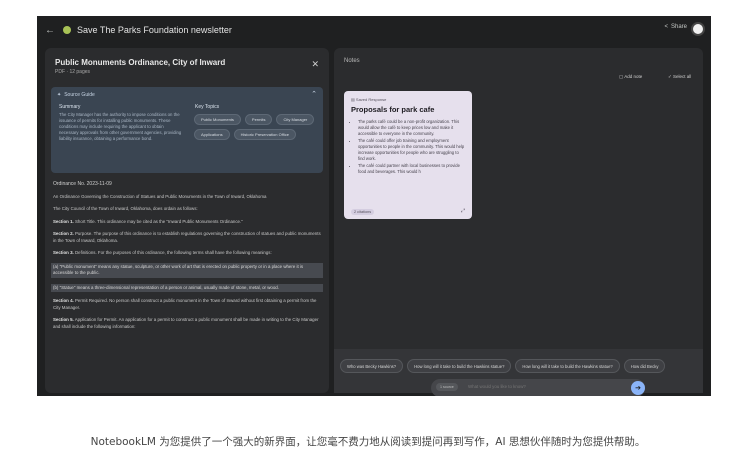 This screenshot has height=461, width=736. What do you see at coordinates (212, 134) in the screenshot?
I see `topic-chip: Applications` at bounding box center [212, 134].